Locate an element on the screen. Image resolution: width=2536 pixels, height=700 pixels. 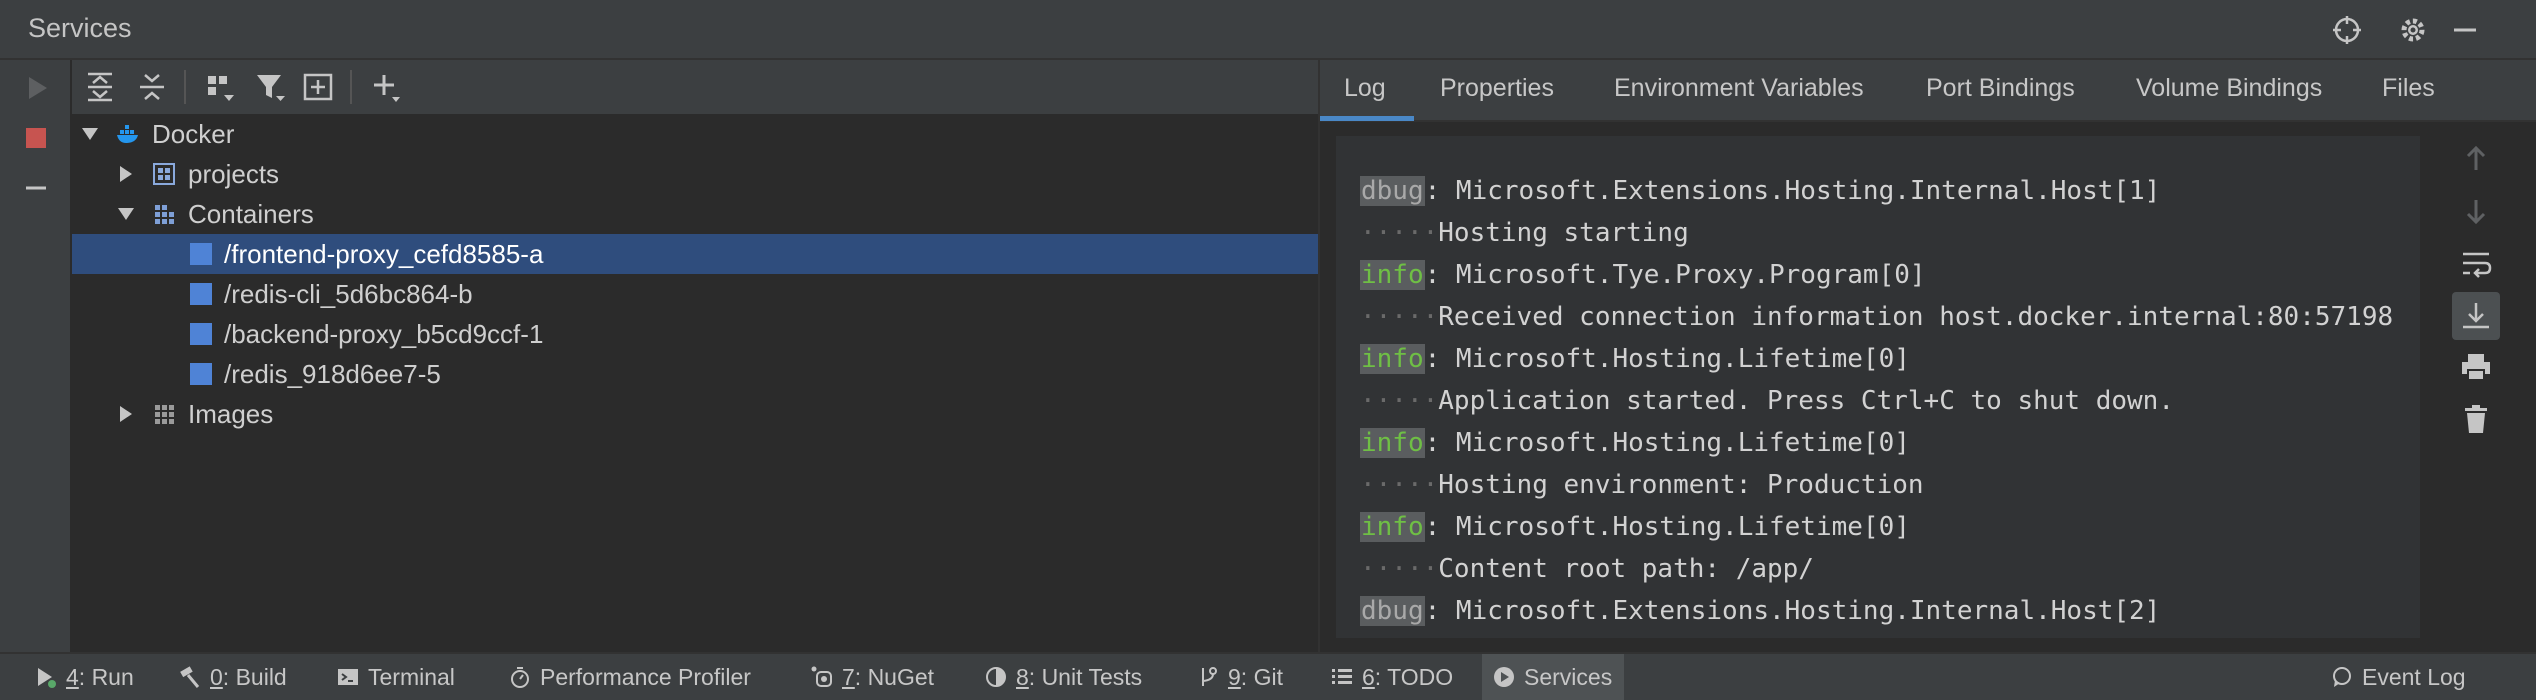
event-log-tool-button: Event Log is located at coordinates (2398, 677).